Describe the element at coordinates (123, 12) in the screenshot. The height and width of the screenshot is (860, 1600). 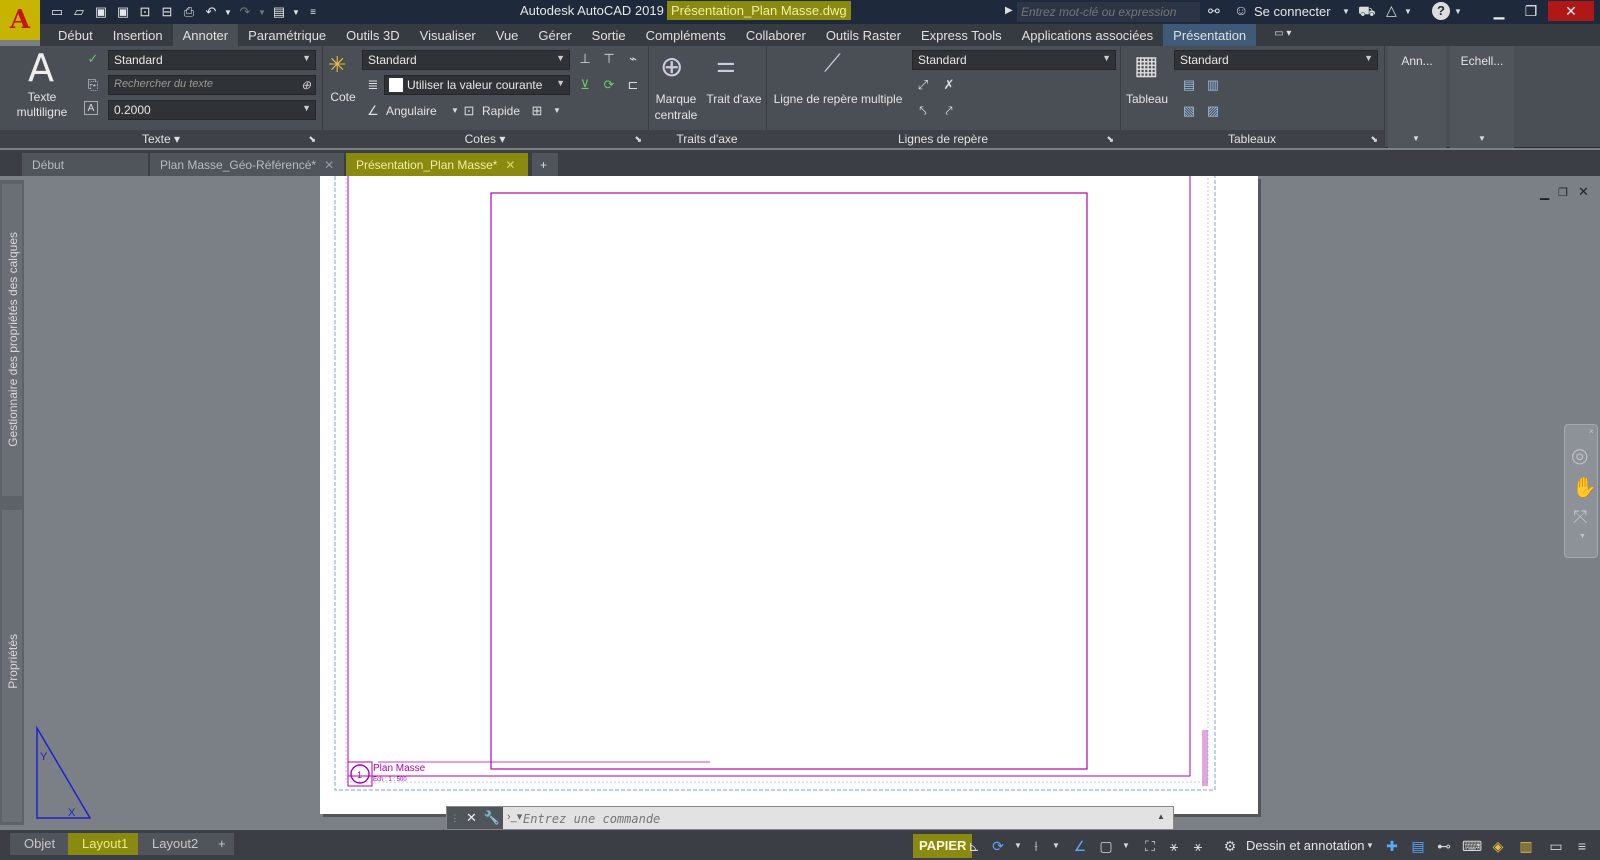
I see `save-as-icon: ▣` at that location.